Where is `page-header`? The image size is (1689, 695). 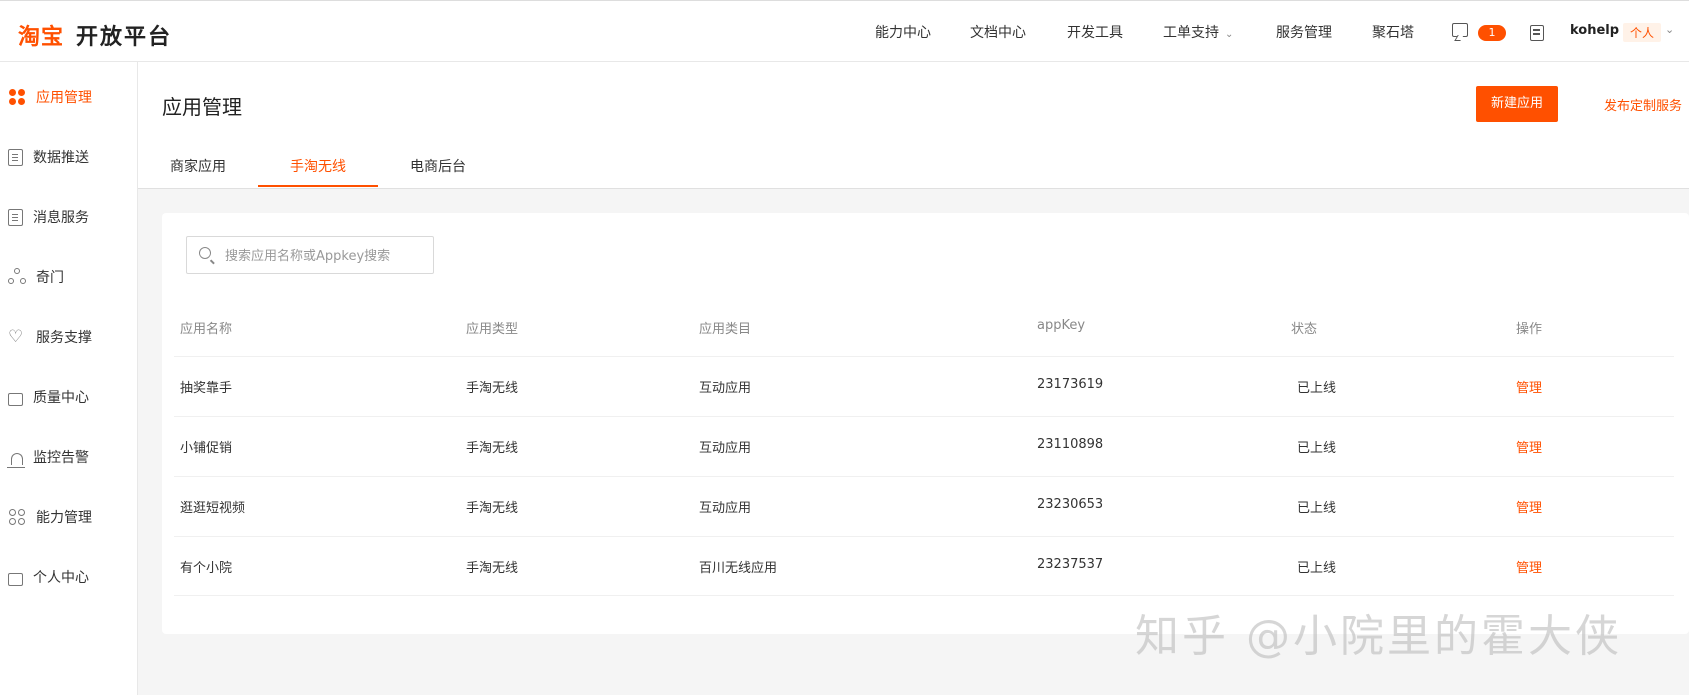
page-header is located at coordinates (913, 101).